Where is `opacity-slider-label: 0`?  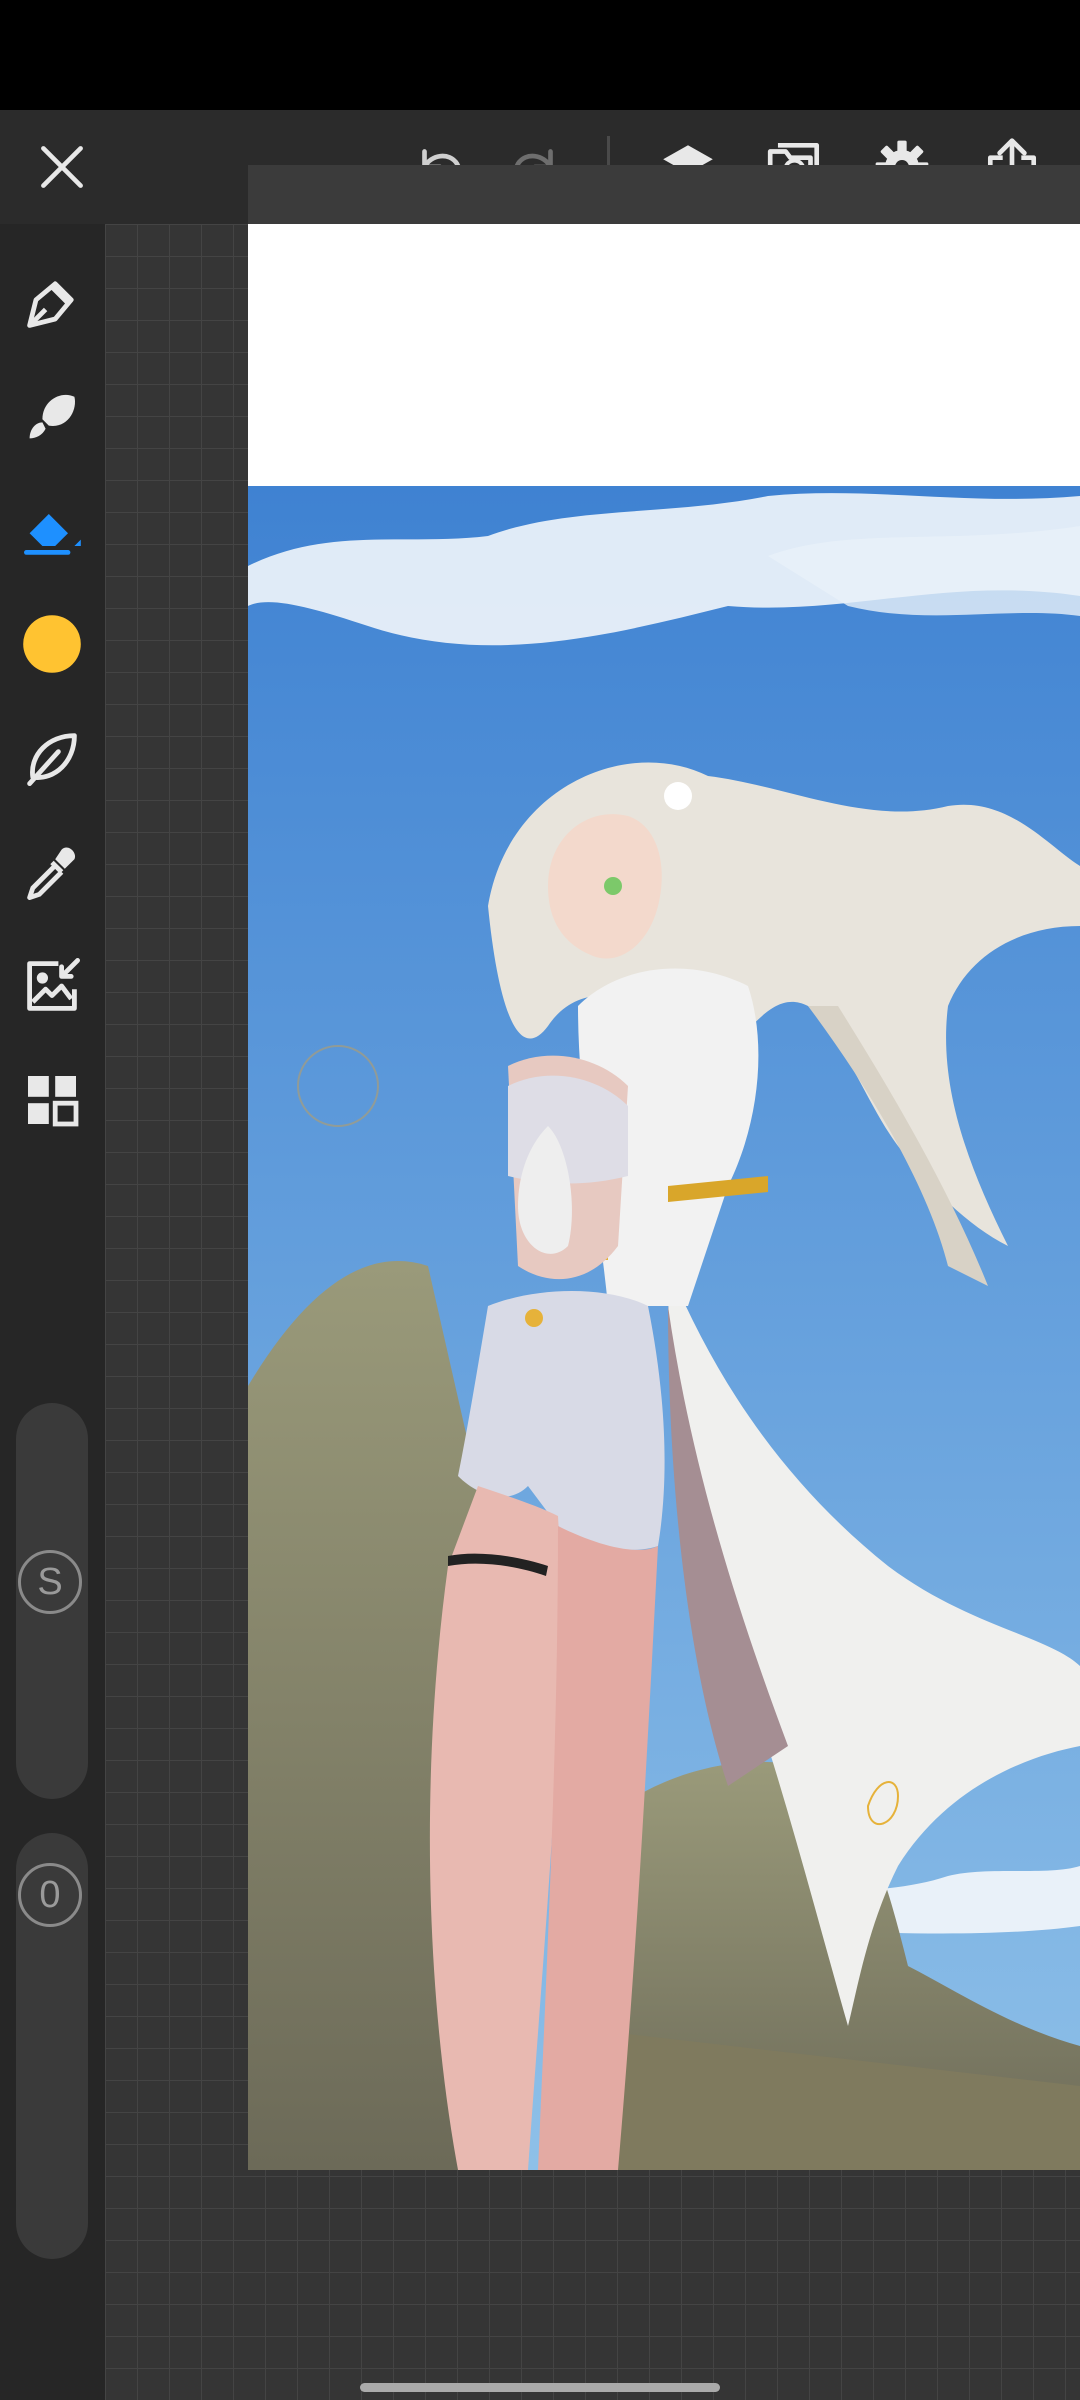
opacity-slider-label: 0 is located at coordinates (50, 1895).